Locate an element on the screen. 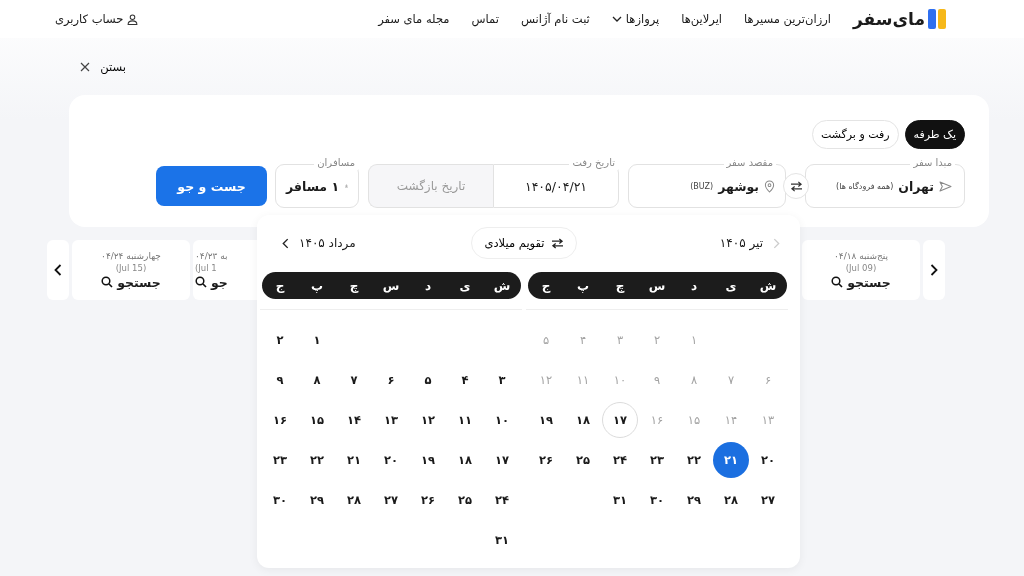 This screenshot has height=576, width=1024. gregorian-date: (Jul 09) is located at coordinates (861, 267).